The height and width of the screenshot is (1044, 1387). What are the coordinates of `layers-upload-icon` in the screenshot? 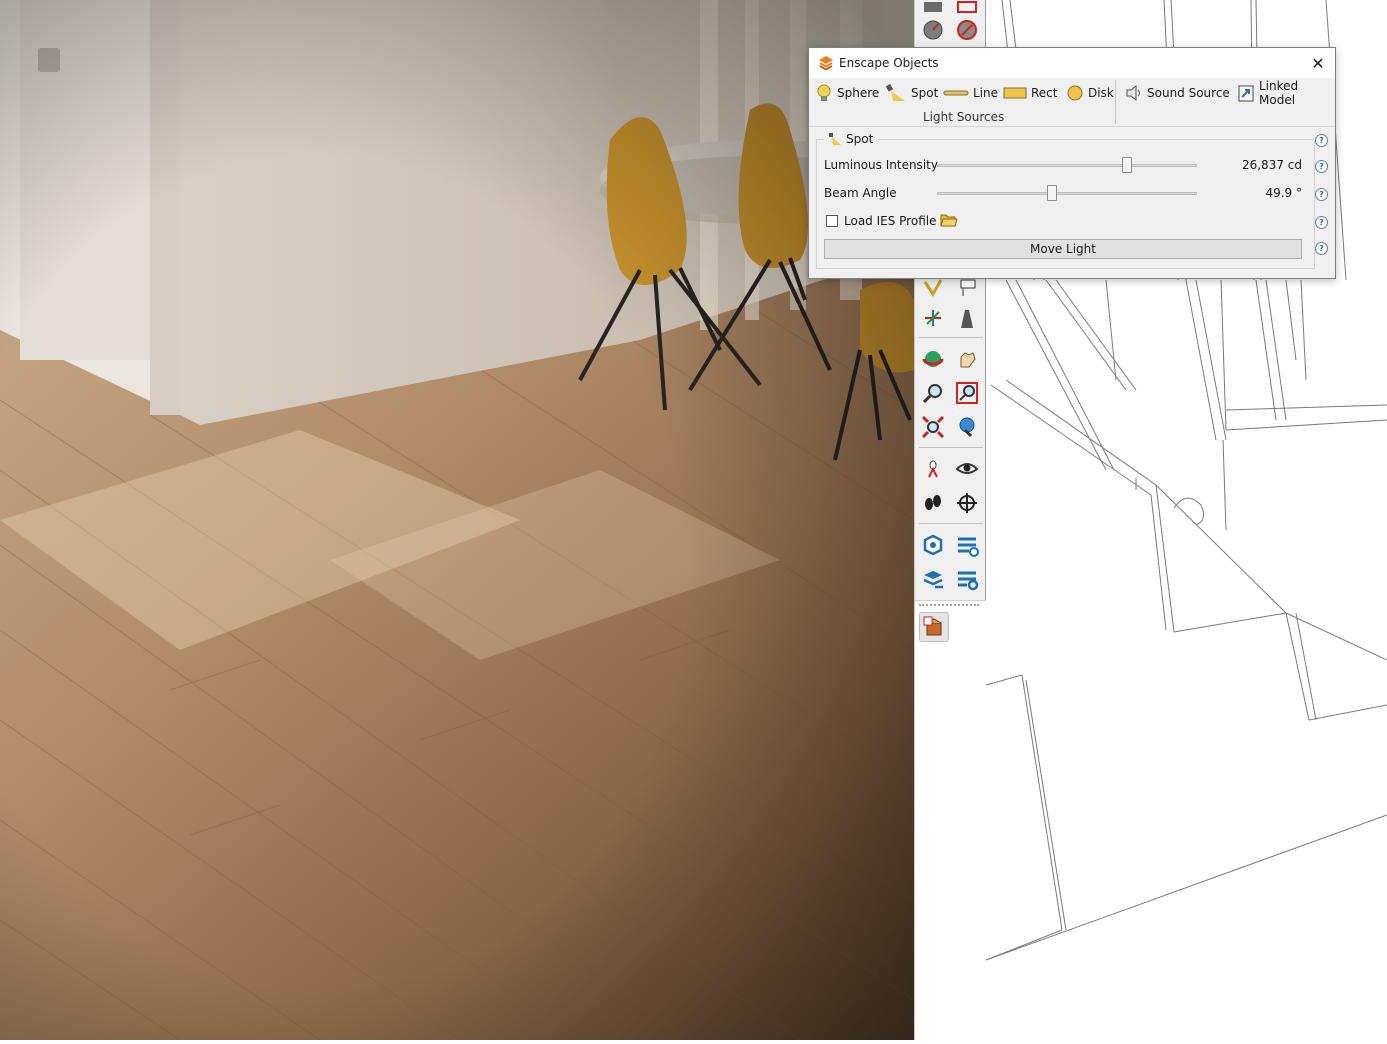 It's located at (933, 579).